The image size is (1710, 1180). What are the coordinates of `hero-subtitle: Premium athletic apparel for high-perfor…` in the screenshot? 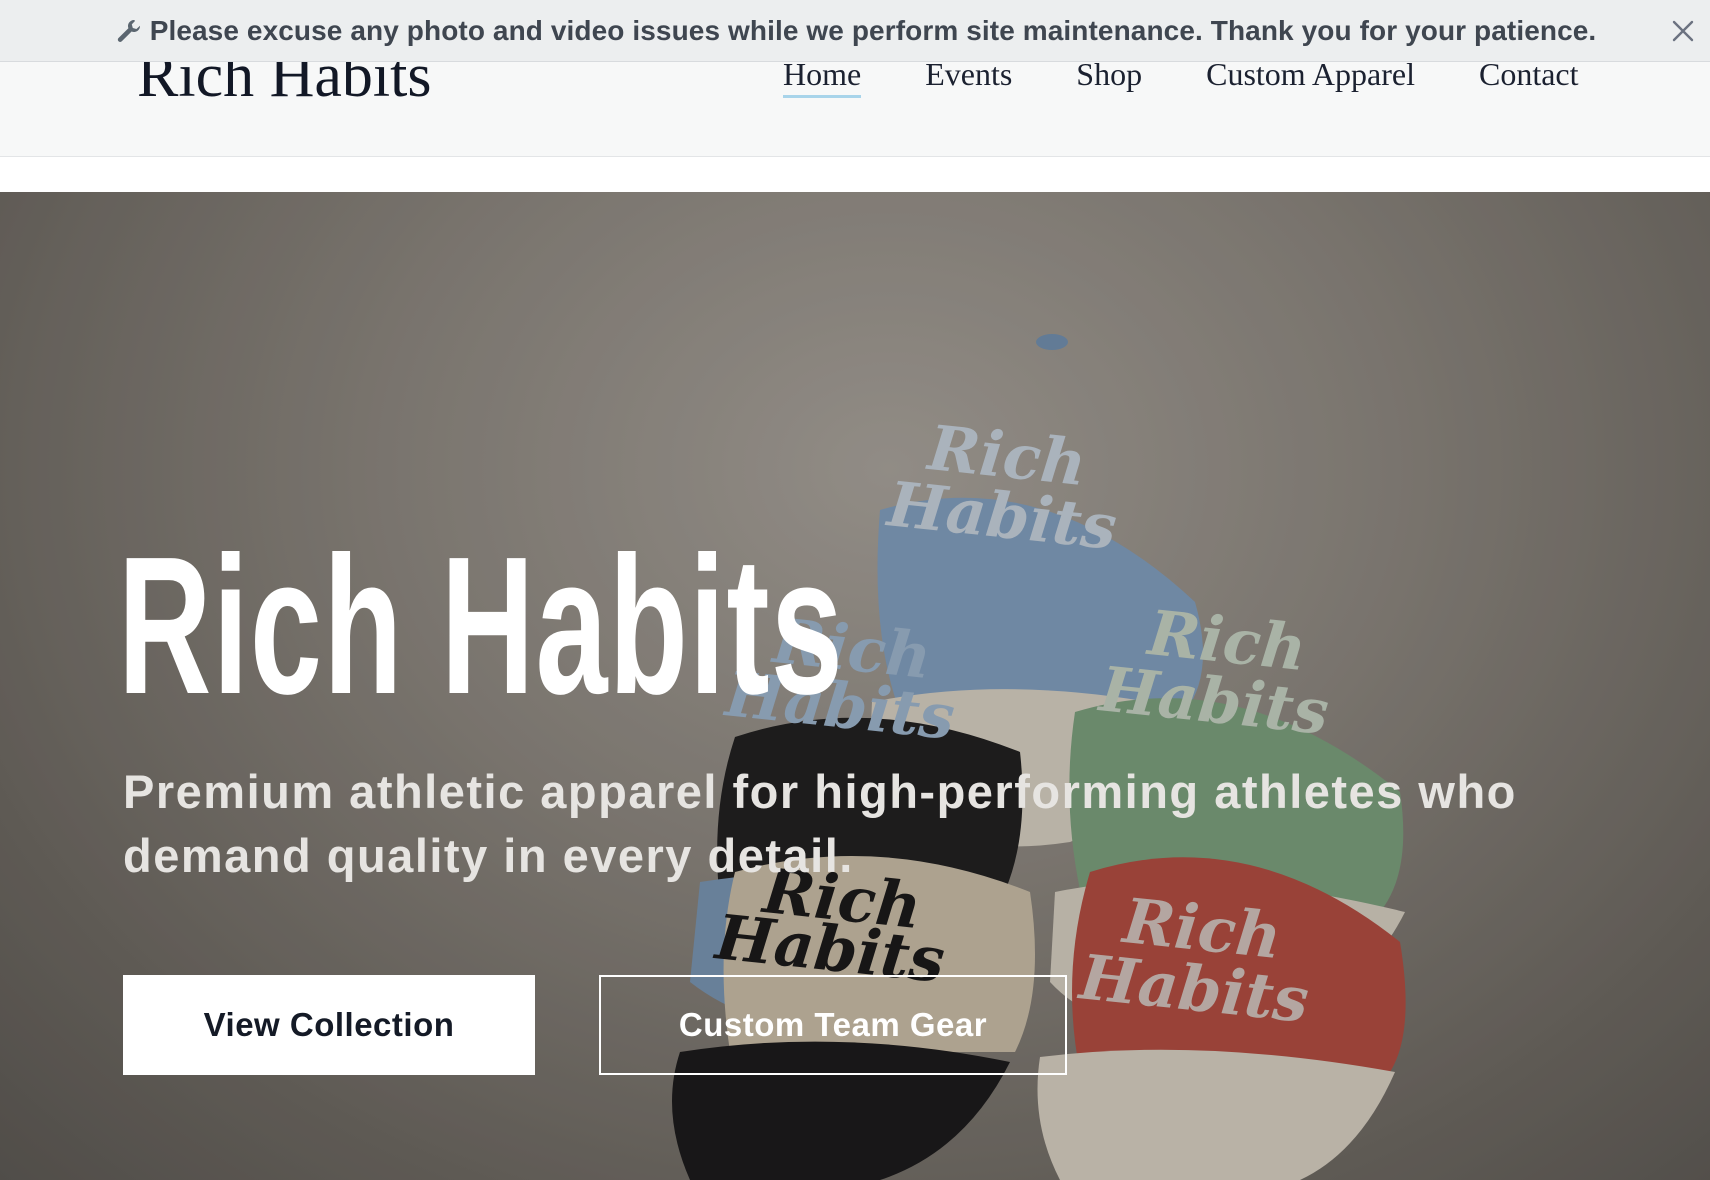 It's located at (820, 823).